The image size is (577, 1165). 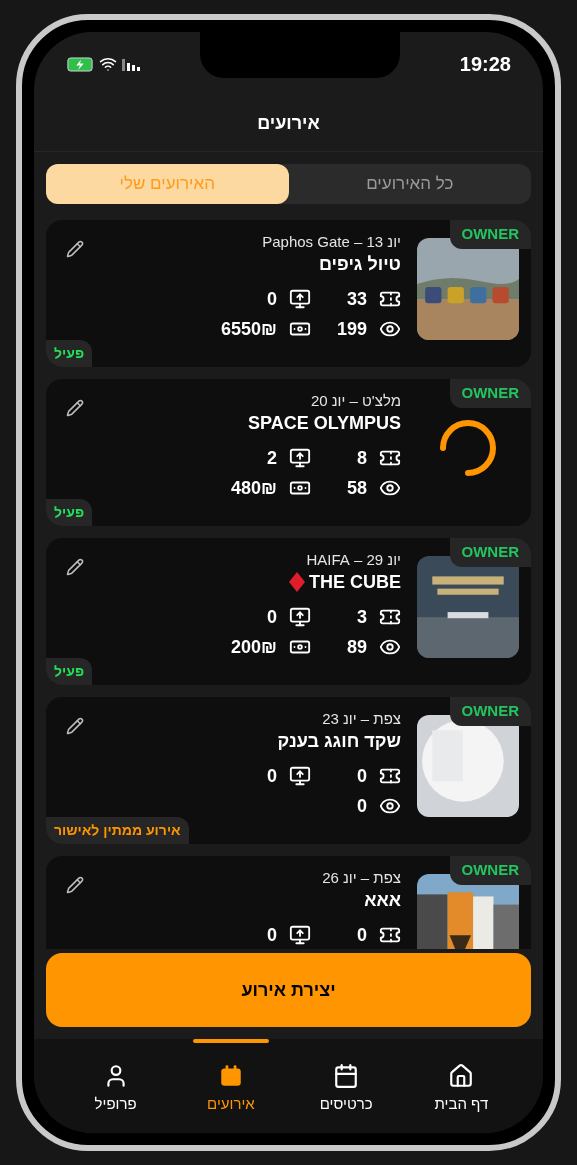 What do you see at coordinates (272, 458) in the screenshot?
I see `stat-value: 2` at bounding box center [272, 458].